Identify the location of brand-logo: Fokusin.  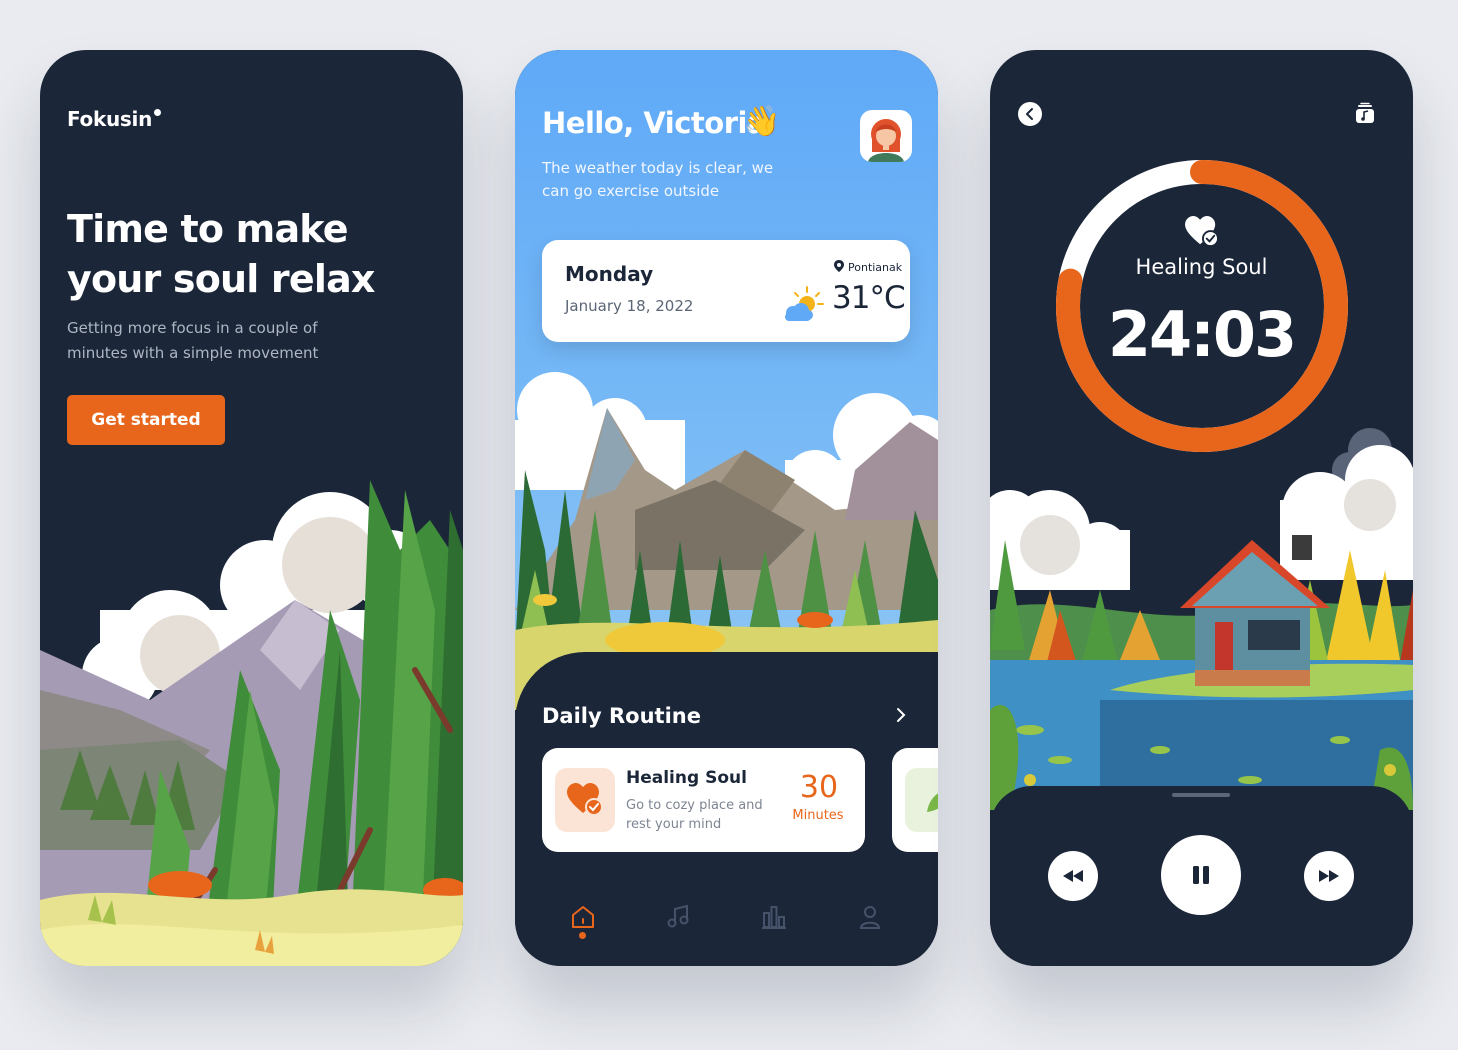
(114, 119).